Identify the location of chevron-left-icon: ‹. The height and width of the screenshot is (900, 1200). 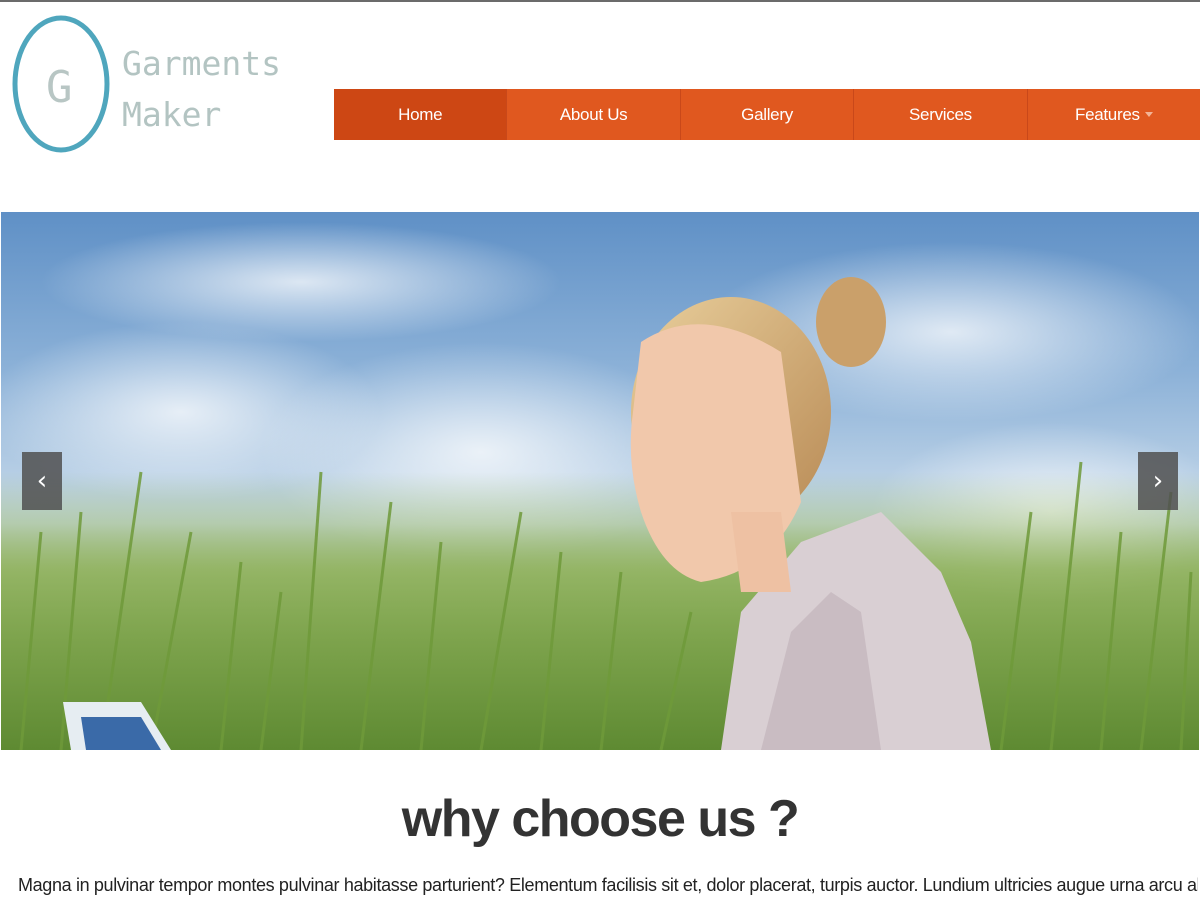
(42, 481).